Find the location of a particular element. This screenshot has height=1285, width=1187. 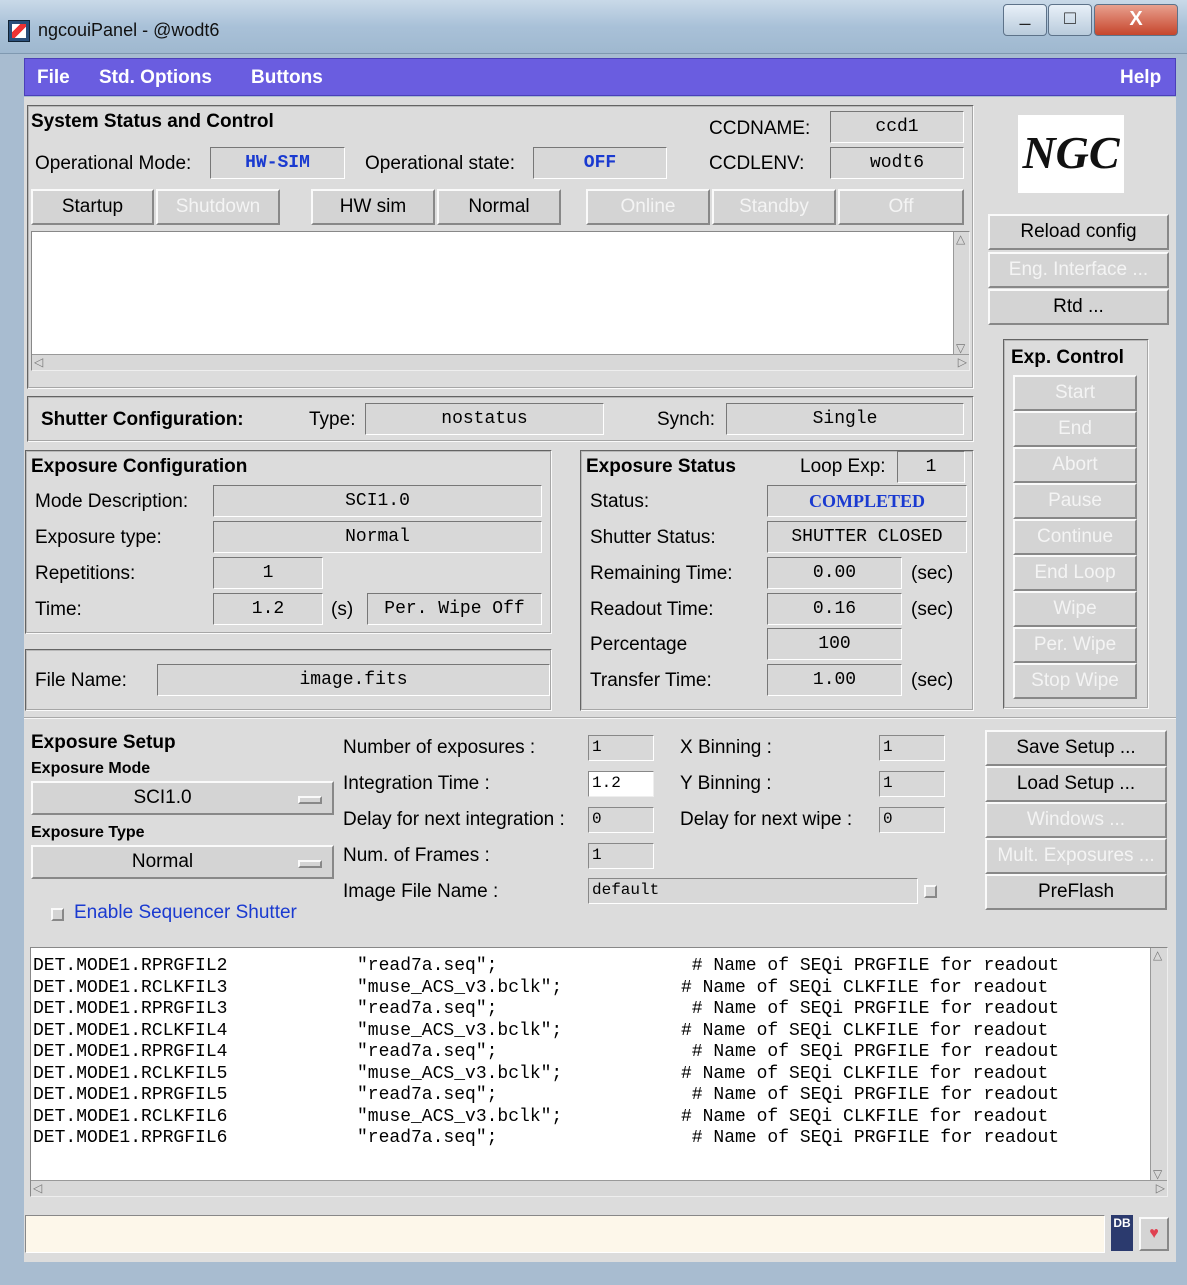

standby-button: Standby is located at coordinates (774, 207).